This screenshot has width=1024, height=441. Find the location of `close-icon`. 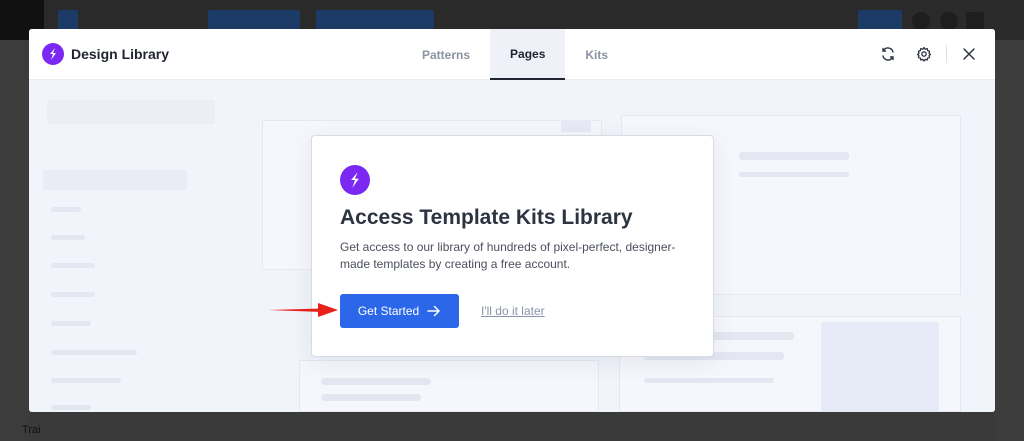

close-icon is located at coordinates (969, 54).